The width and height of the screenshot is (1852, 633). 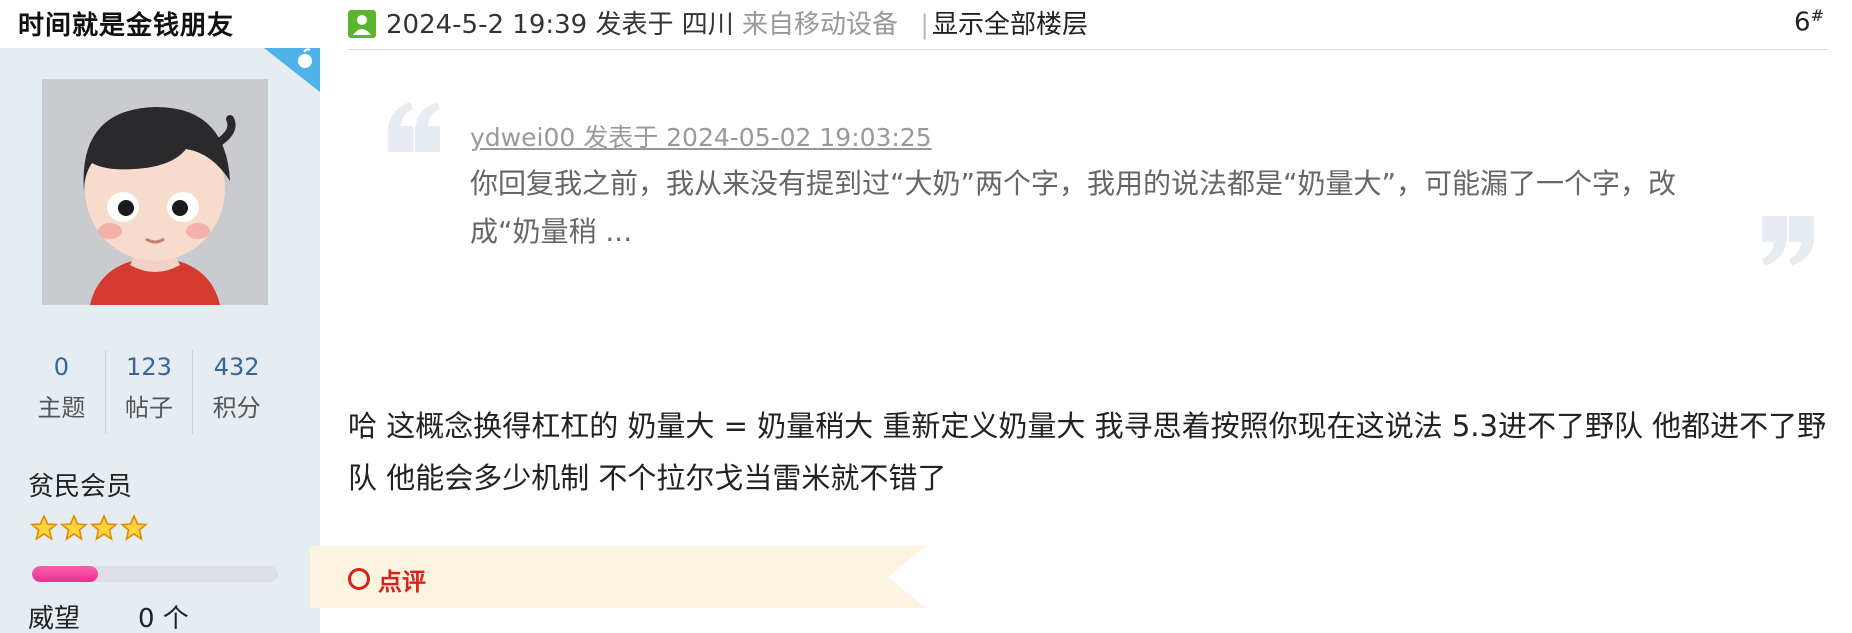 I want to click on level-progress-fill, so click(x=65, y=574).